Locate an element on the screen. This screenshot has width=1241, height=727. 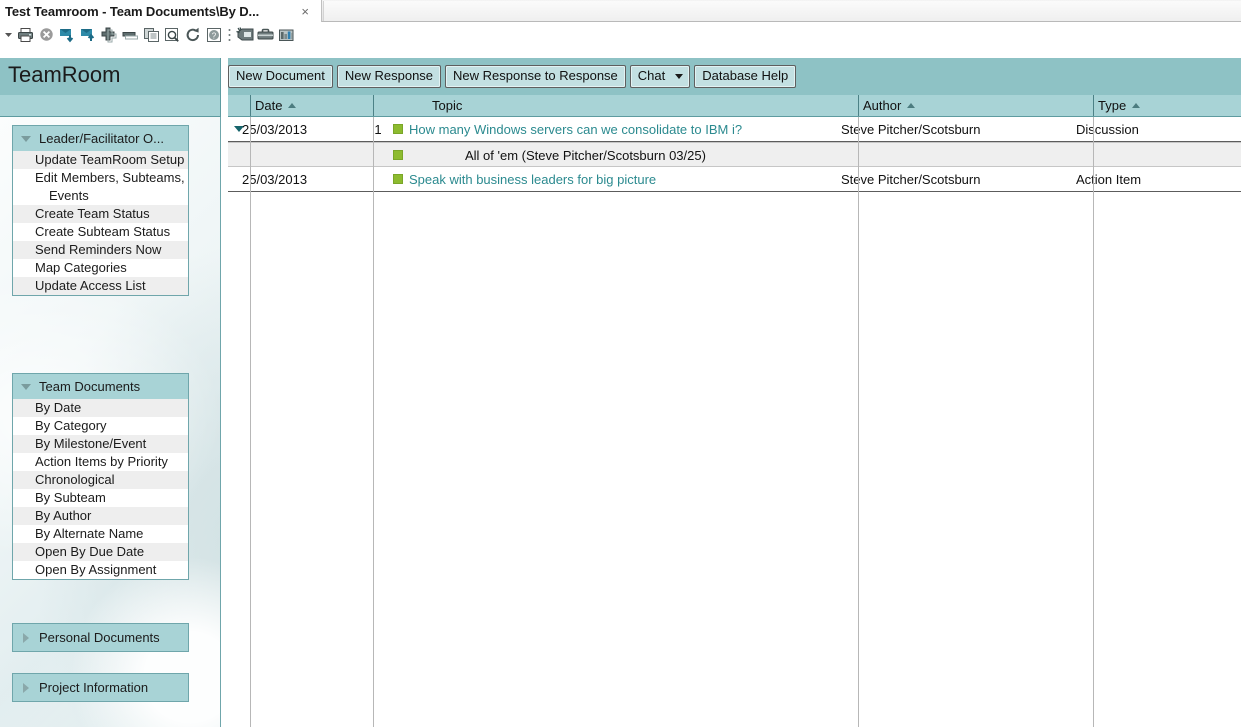
column-author: Author is located at coordinates (975, 105).